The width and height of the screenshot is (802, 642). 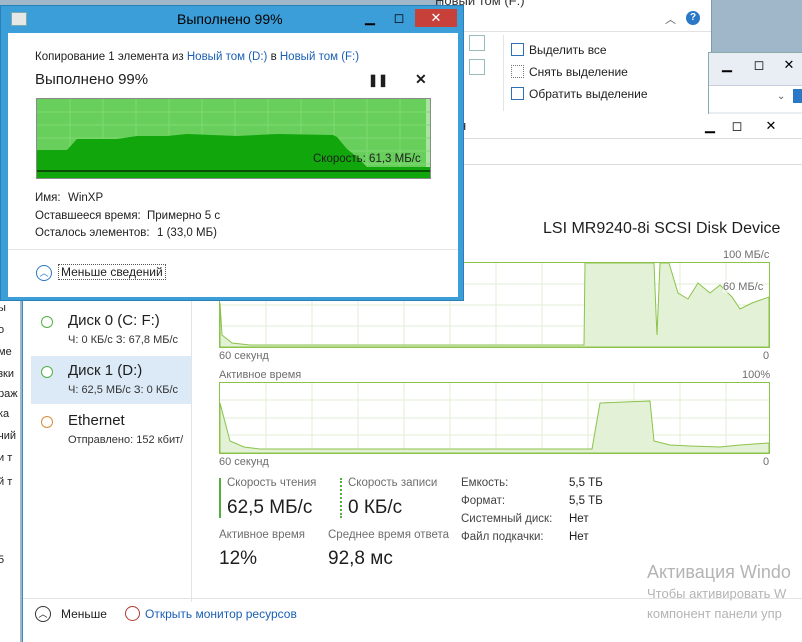 What do you see at coordinates (517, 49) in the screenshot?
I see `select-all-icon` at bounding box center [517, 49].